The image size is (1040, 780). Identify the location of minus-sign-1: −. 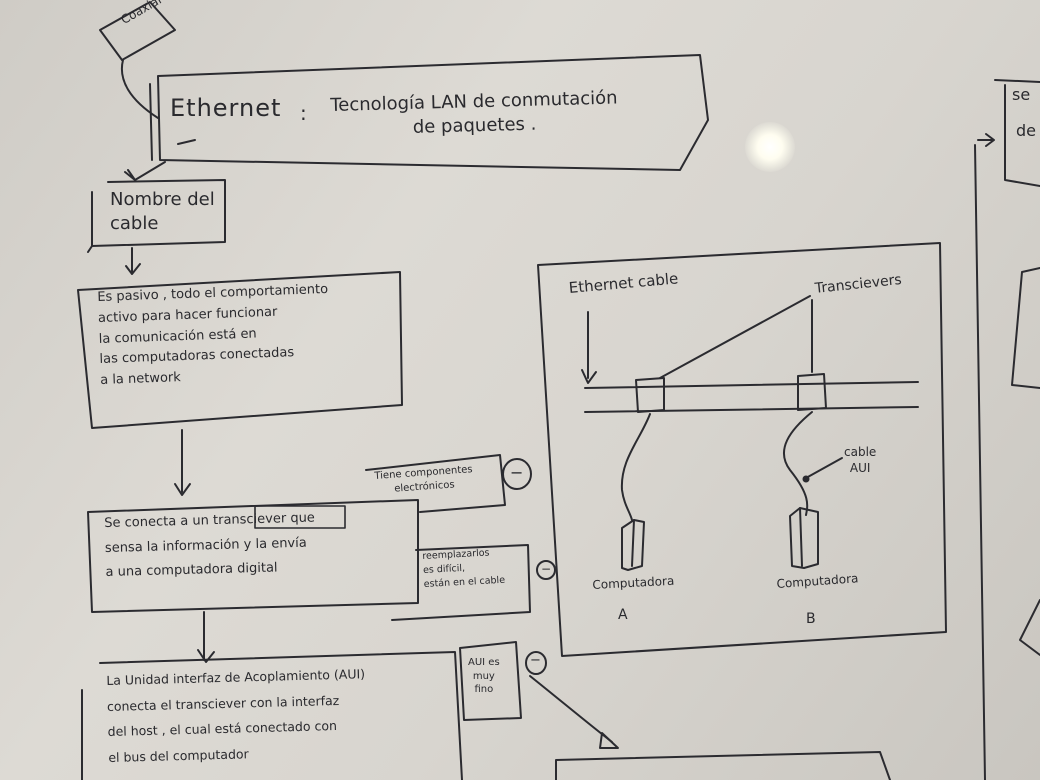
(517, 472).